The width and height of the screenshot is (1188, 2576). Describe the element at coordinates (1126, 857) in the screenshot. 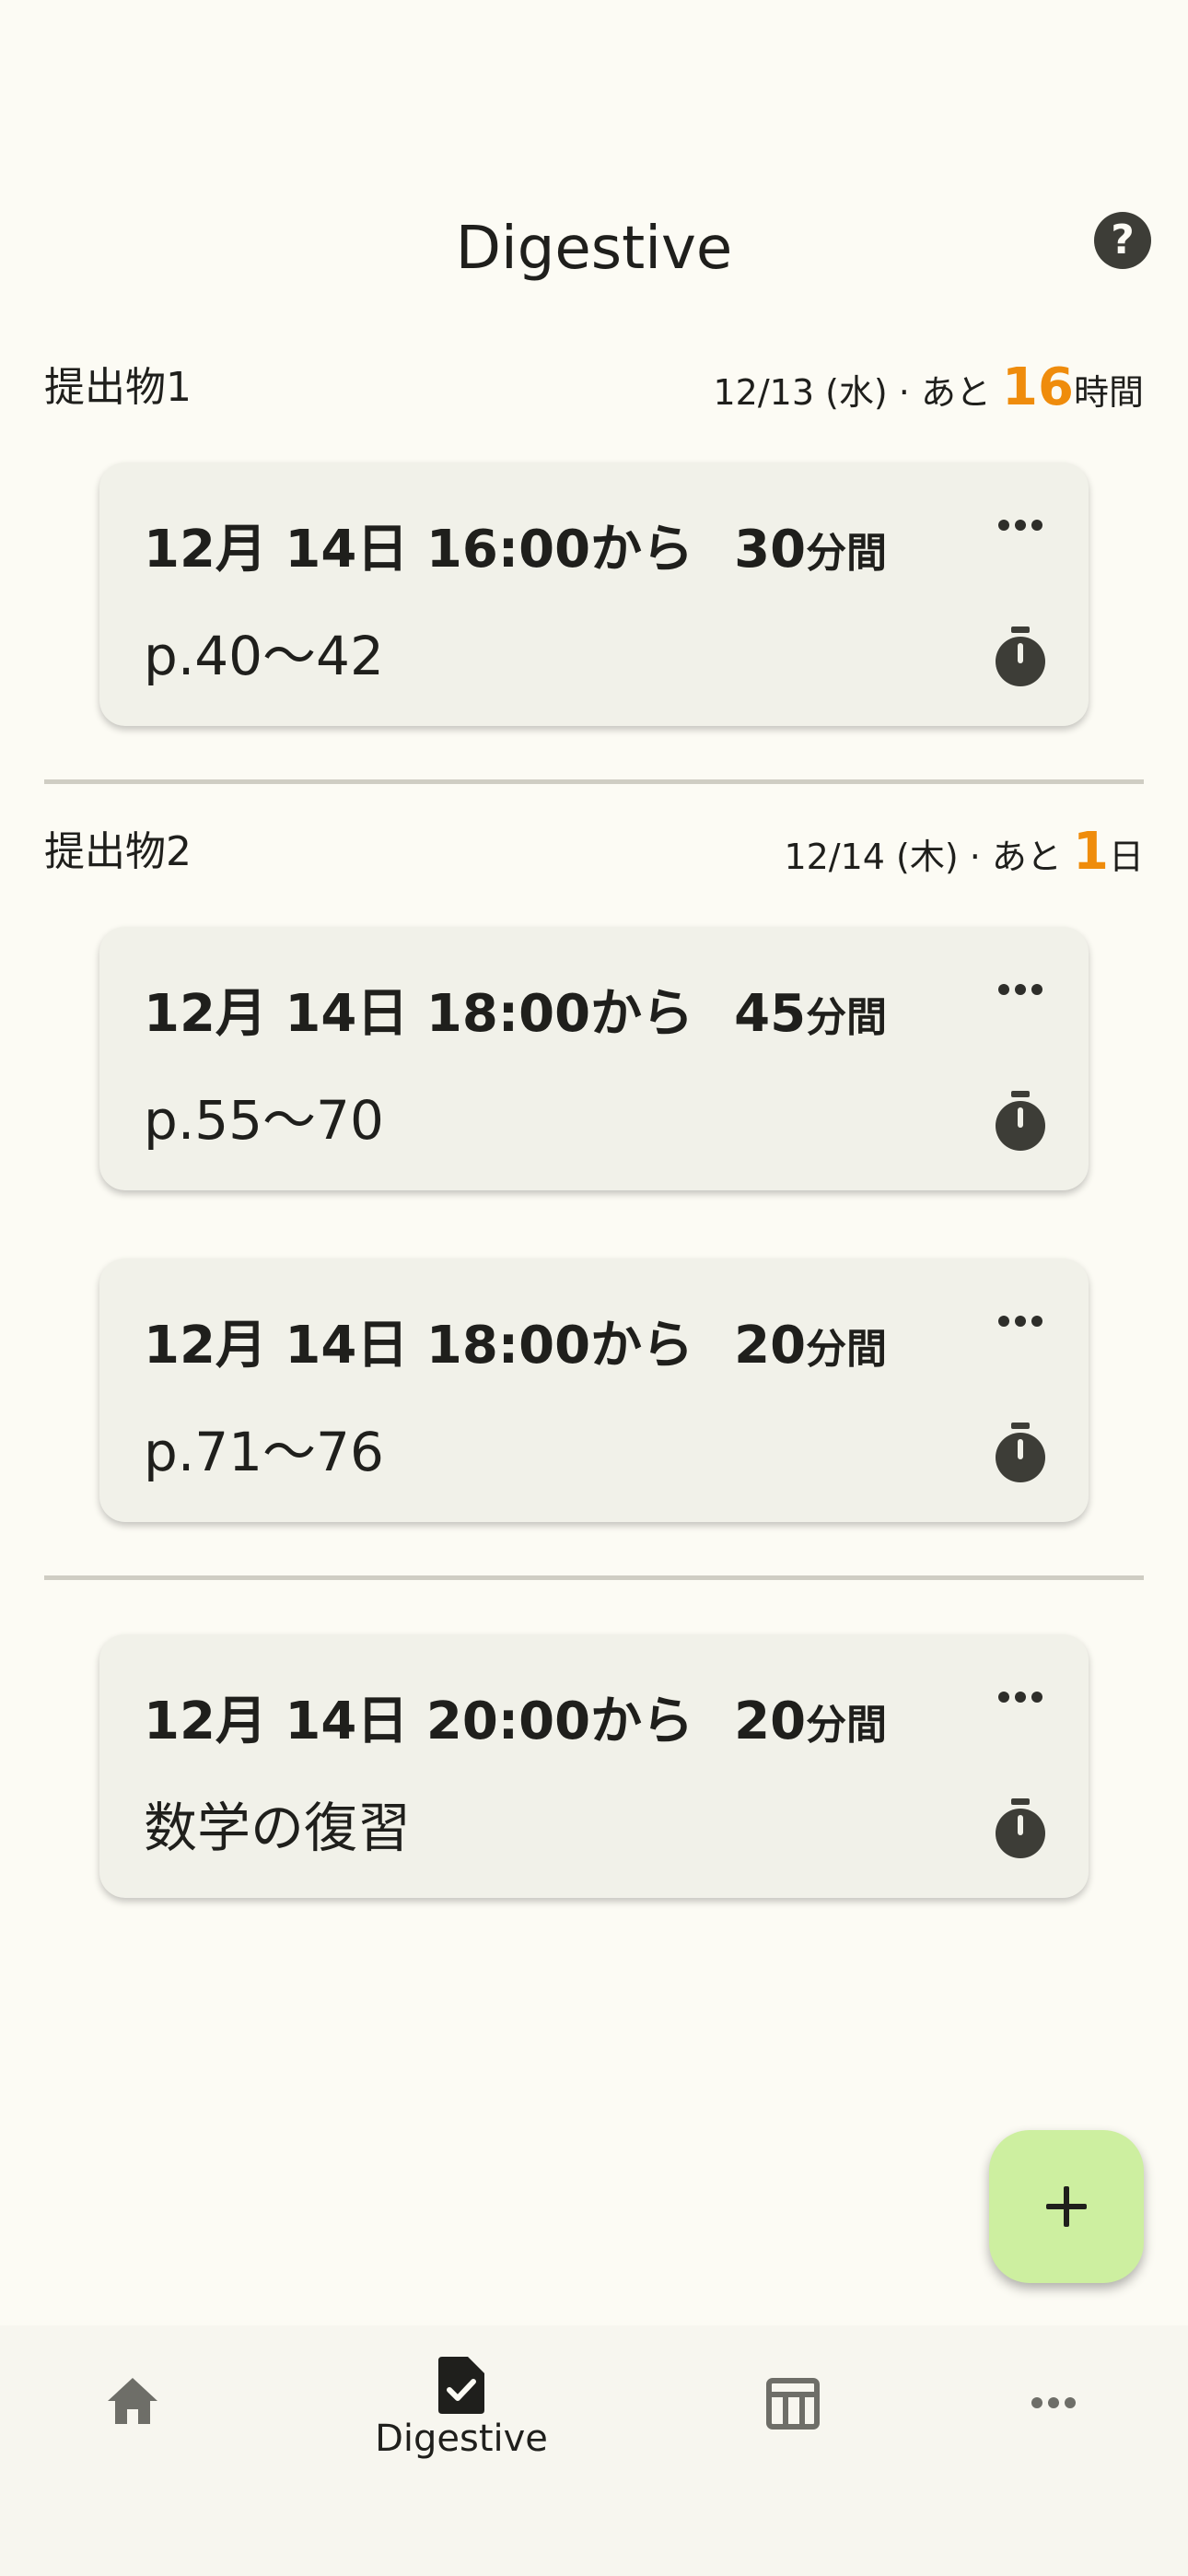

I see `deadline-unit: 日` at that location.